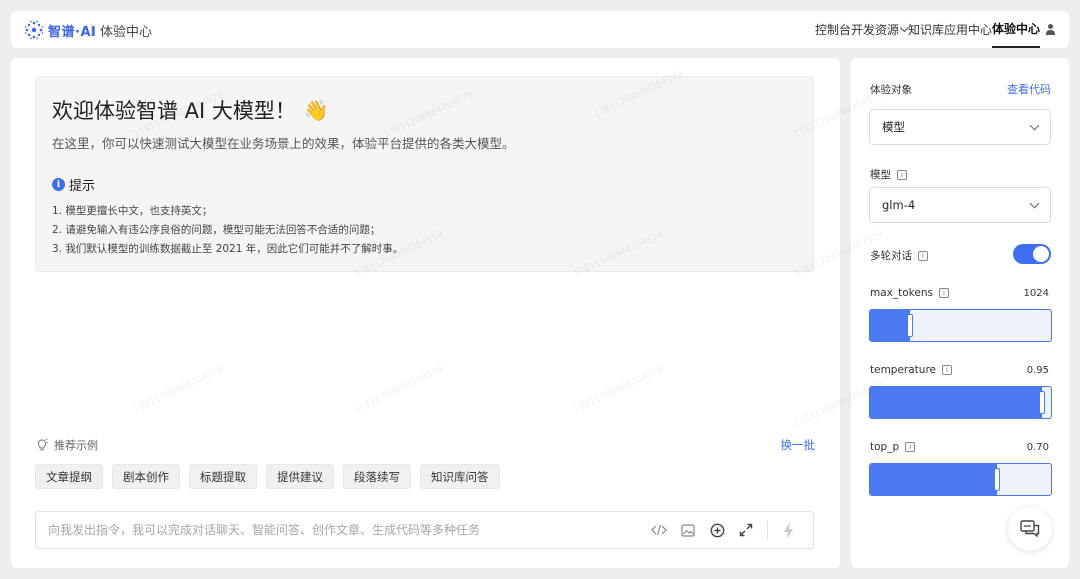 Image resolution: width=1080 pixels, height=579 pixels. What do you see at coordinates (72, 32) in the screenshot?
I see `logo-text: 智谱·AI` at bounding box center [72, 32].